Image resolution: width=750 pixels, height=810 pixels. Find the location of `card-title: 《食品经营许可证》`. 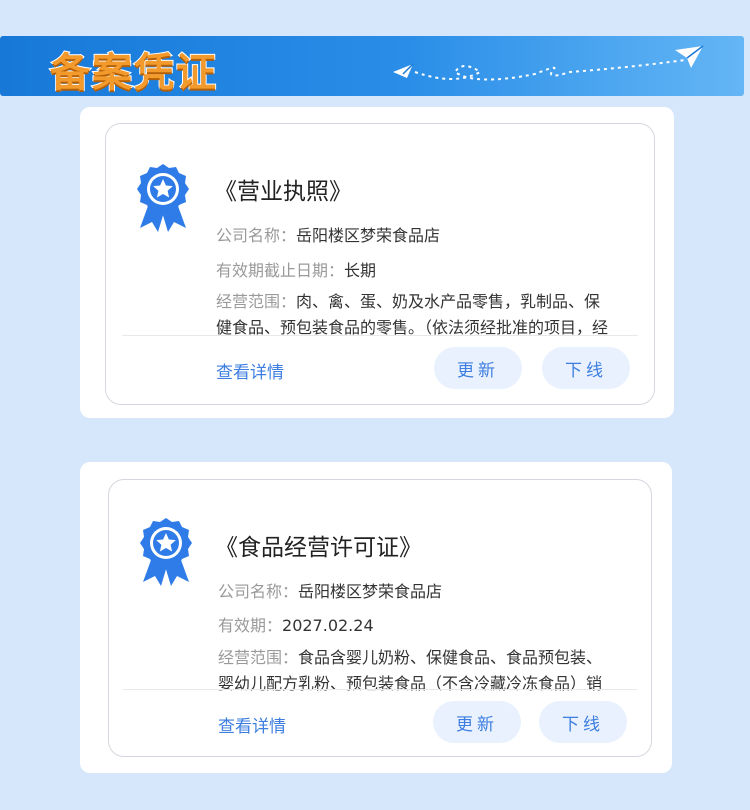

card-title: 《食品经营许可证》 is located at coordinates (318, 548).